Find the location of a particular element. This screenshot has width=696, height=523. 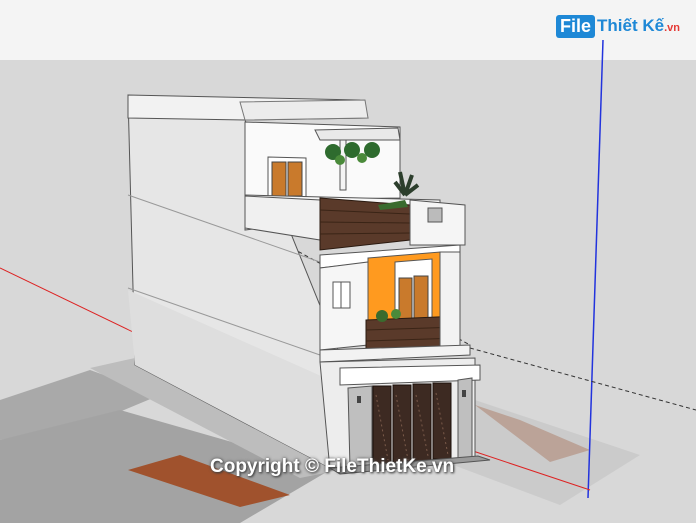

filethietke-logo: File Thiết Kế.vn is located at coordinates (618, 26).